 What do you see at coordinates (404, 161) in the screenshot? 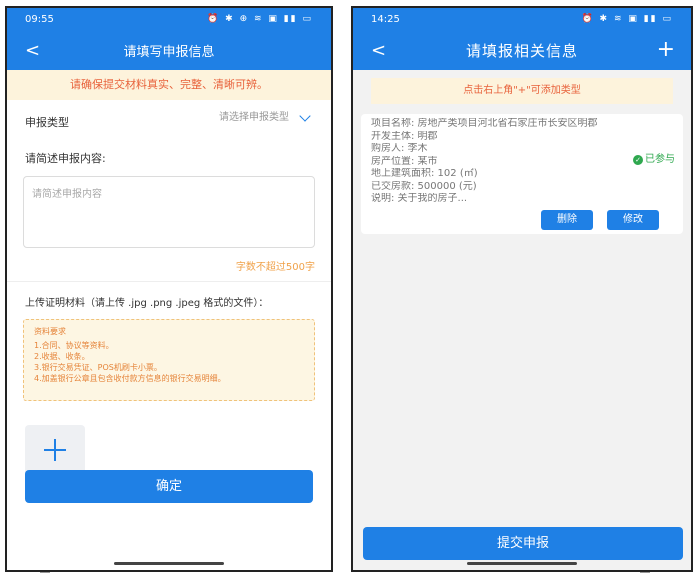
I see `card-location: 房产位置: 某市` at bounding box center [404, 161].